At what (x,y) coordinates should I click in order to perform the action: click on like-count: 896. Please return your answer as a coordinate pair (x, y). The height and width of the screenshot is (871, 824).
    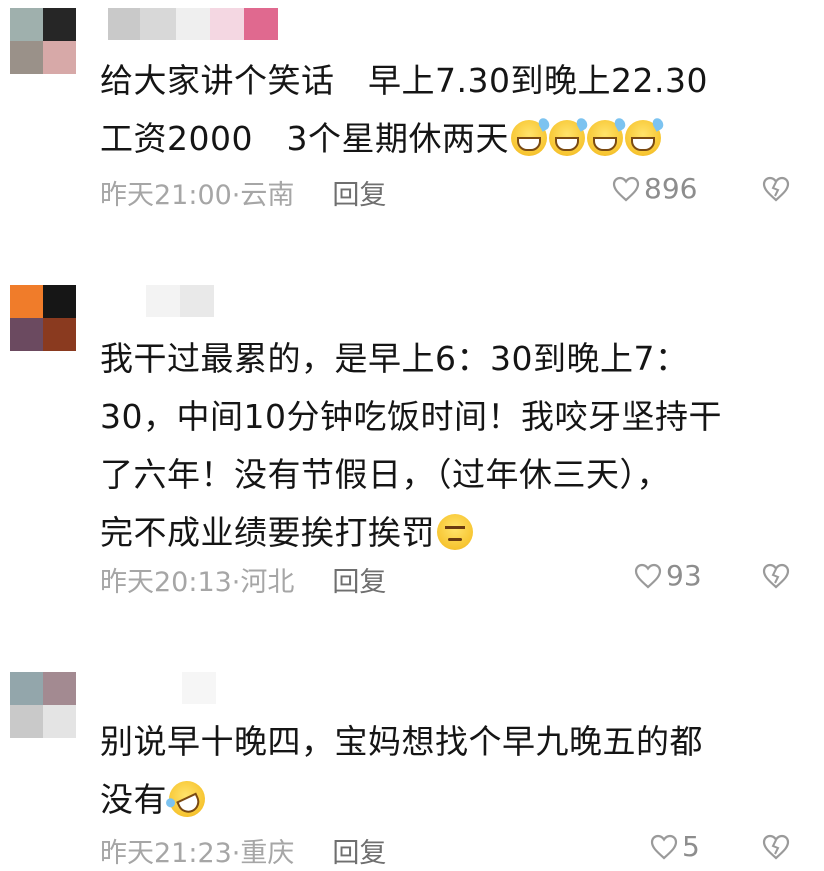
    Looking at the image, I should click on (671, 188).